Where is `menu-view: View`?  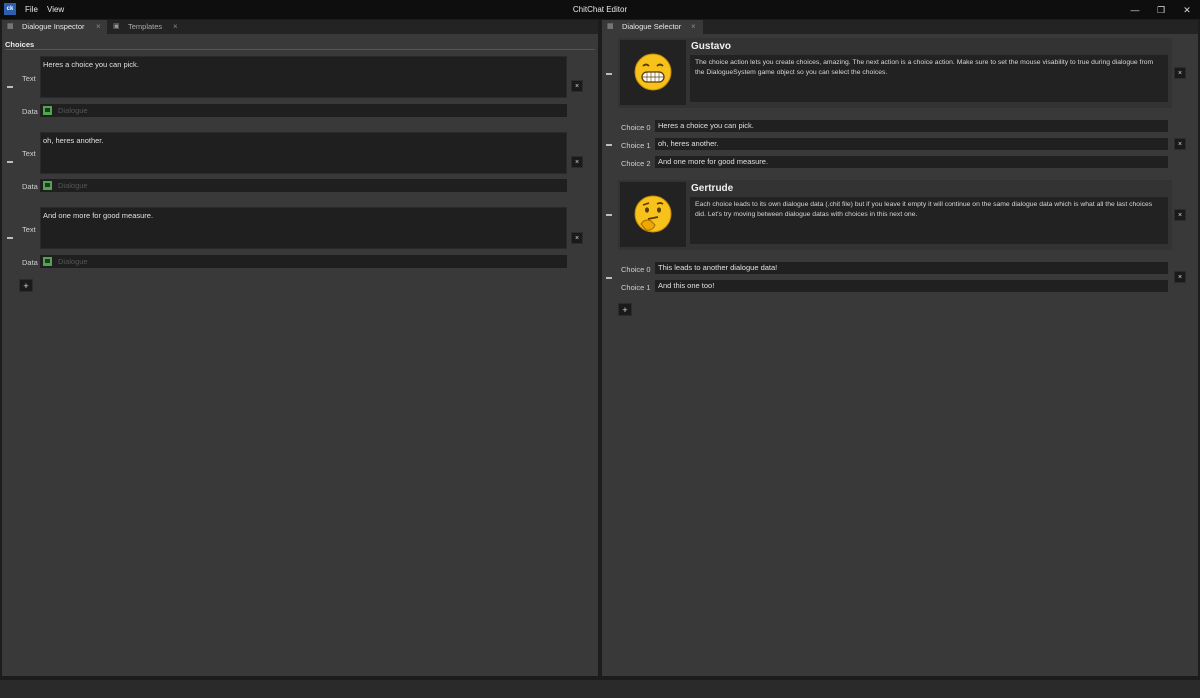
menu-view: View is located at coordinates (55, 9).